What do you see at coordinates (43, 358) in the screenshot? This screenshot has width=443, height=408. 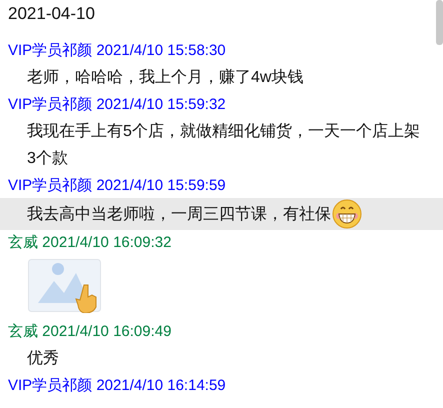 I see `message-text: 优秀` at bounding box center [43, 358].